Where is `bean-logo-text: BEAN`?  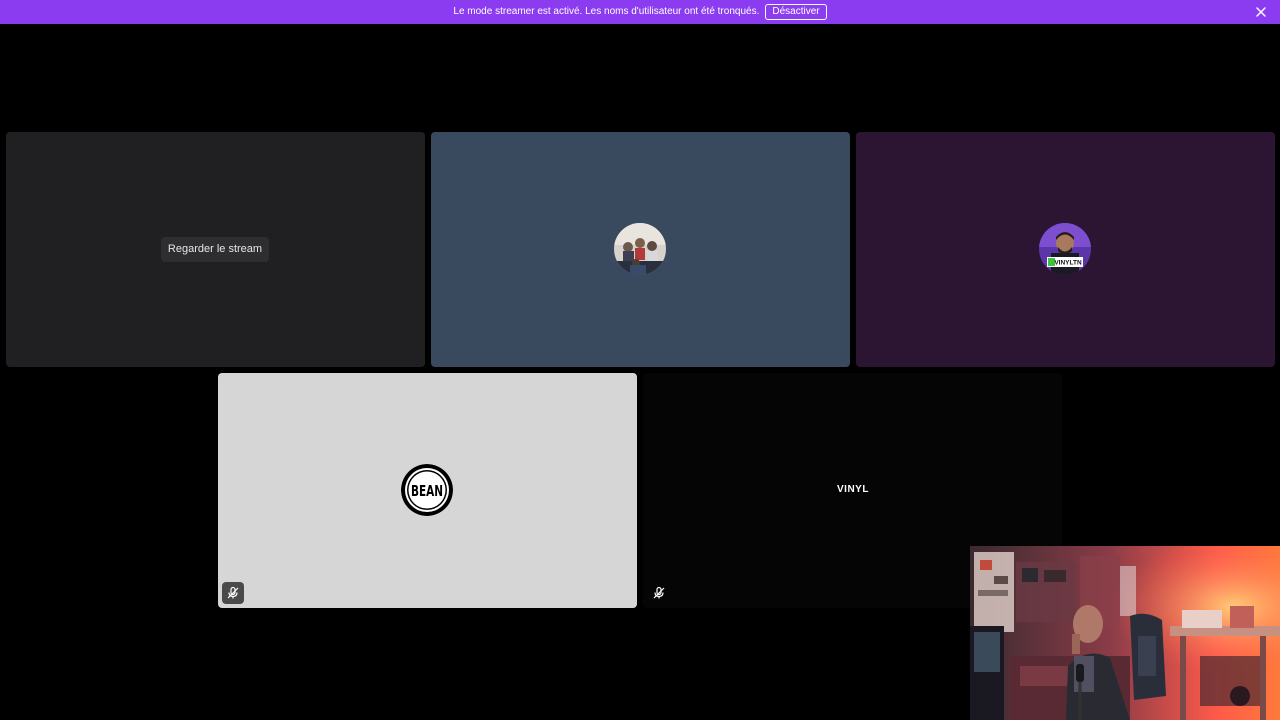
bean-logo-text: BEAN is located at coordinates (427, 491).